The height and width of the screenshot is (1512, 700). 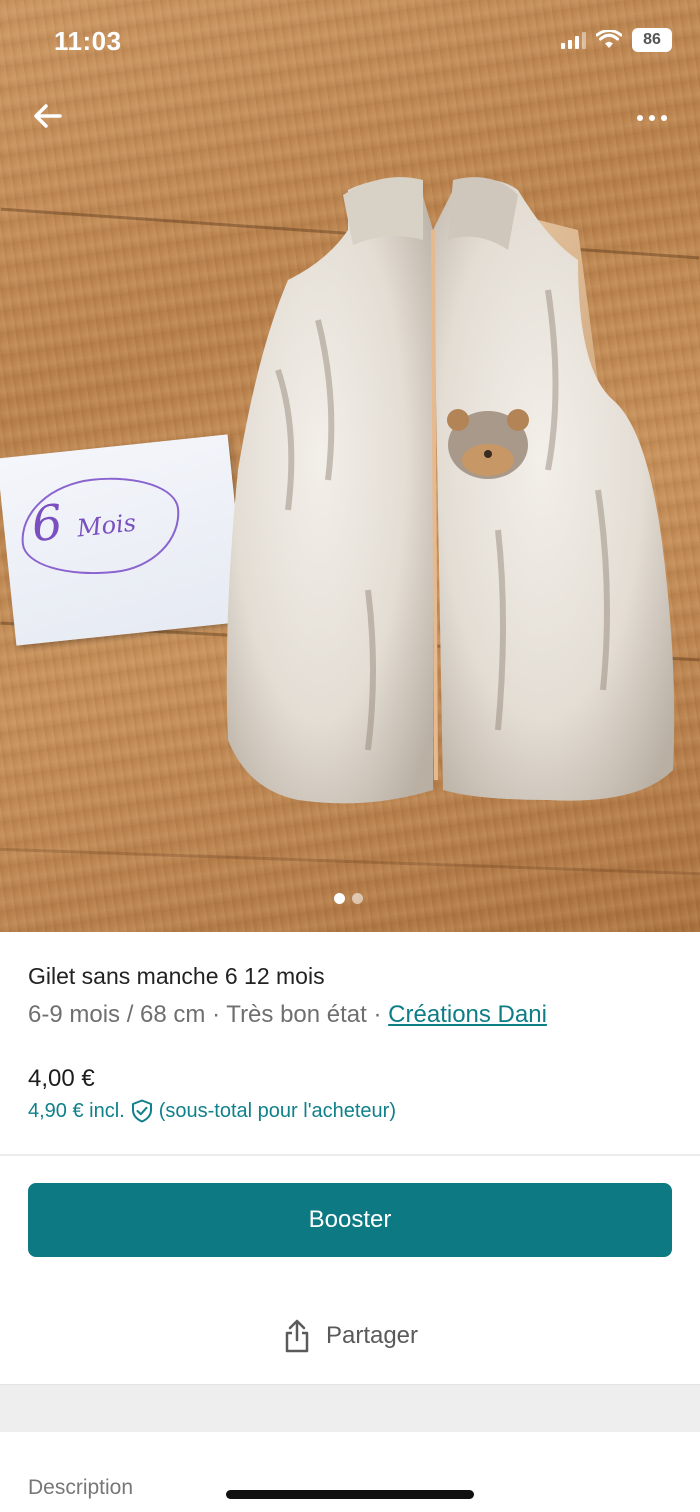 I want to click on listing-title: Gilet sans manche 6 12 mois, so click(x=176, y=976).